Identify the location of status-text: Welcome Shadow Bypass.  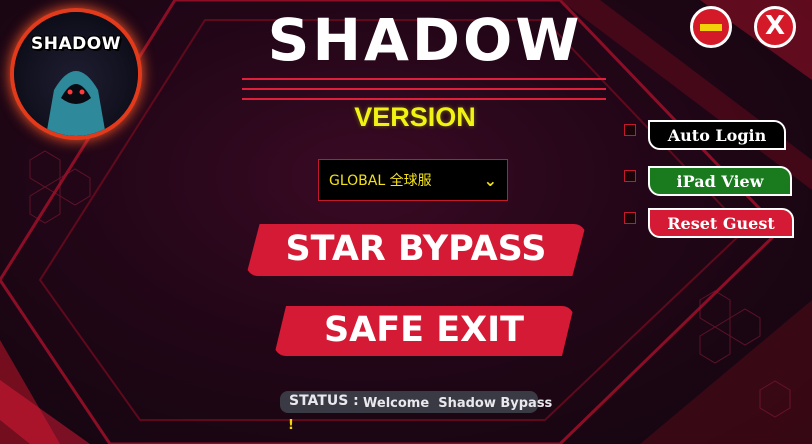
(458, 403).